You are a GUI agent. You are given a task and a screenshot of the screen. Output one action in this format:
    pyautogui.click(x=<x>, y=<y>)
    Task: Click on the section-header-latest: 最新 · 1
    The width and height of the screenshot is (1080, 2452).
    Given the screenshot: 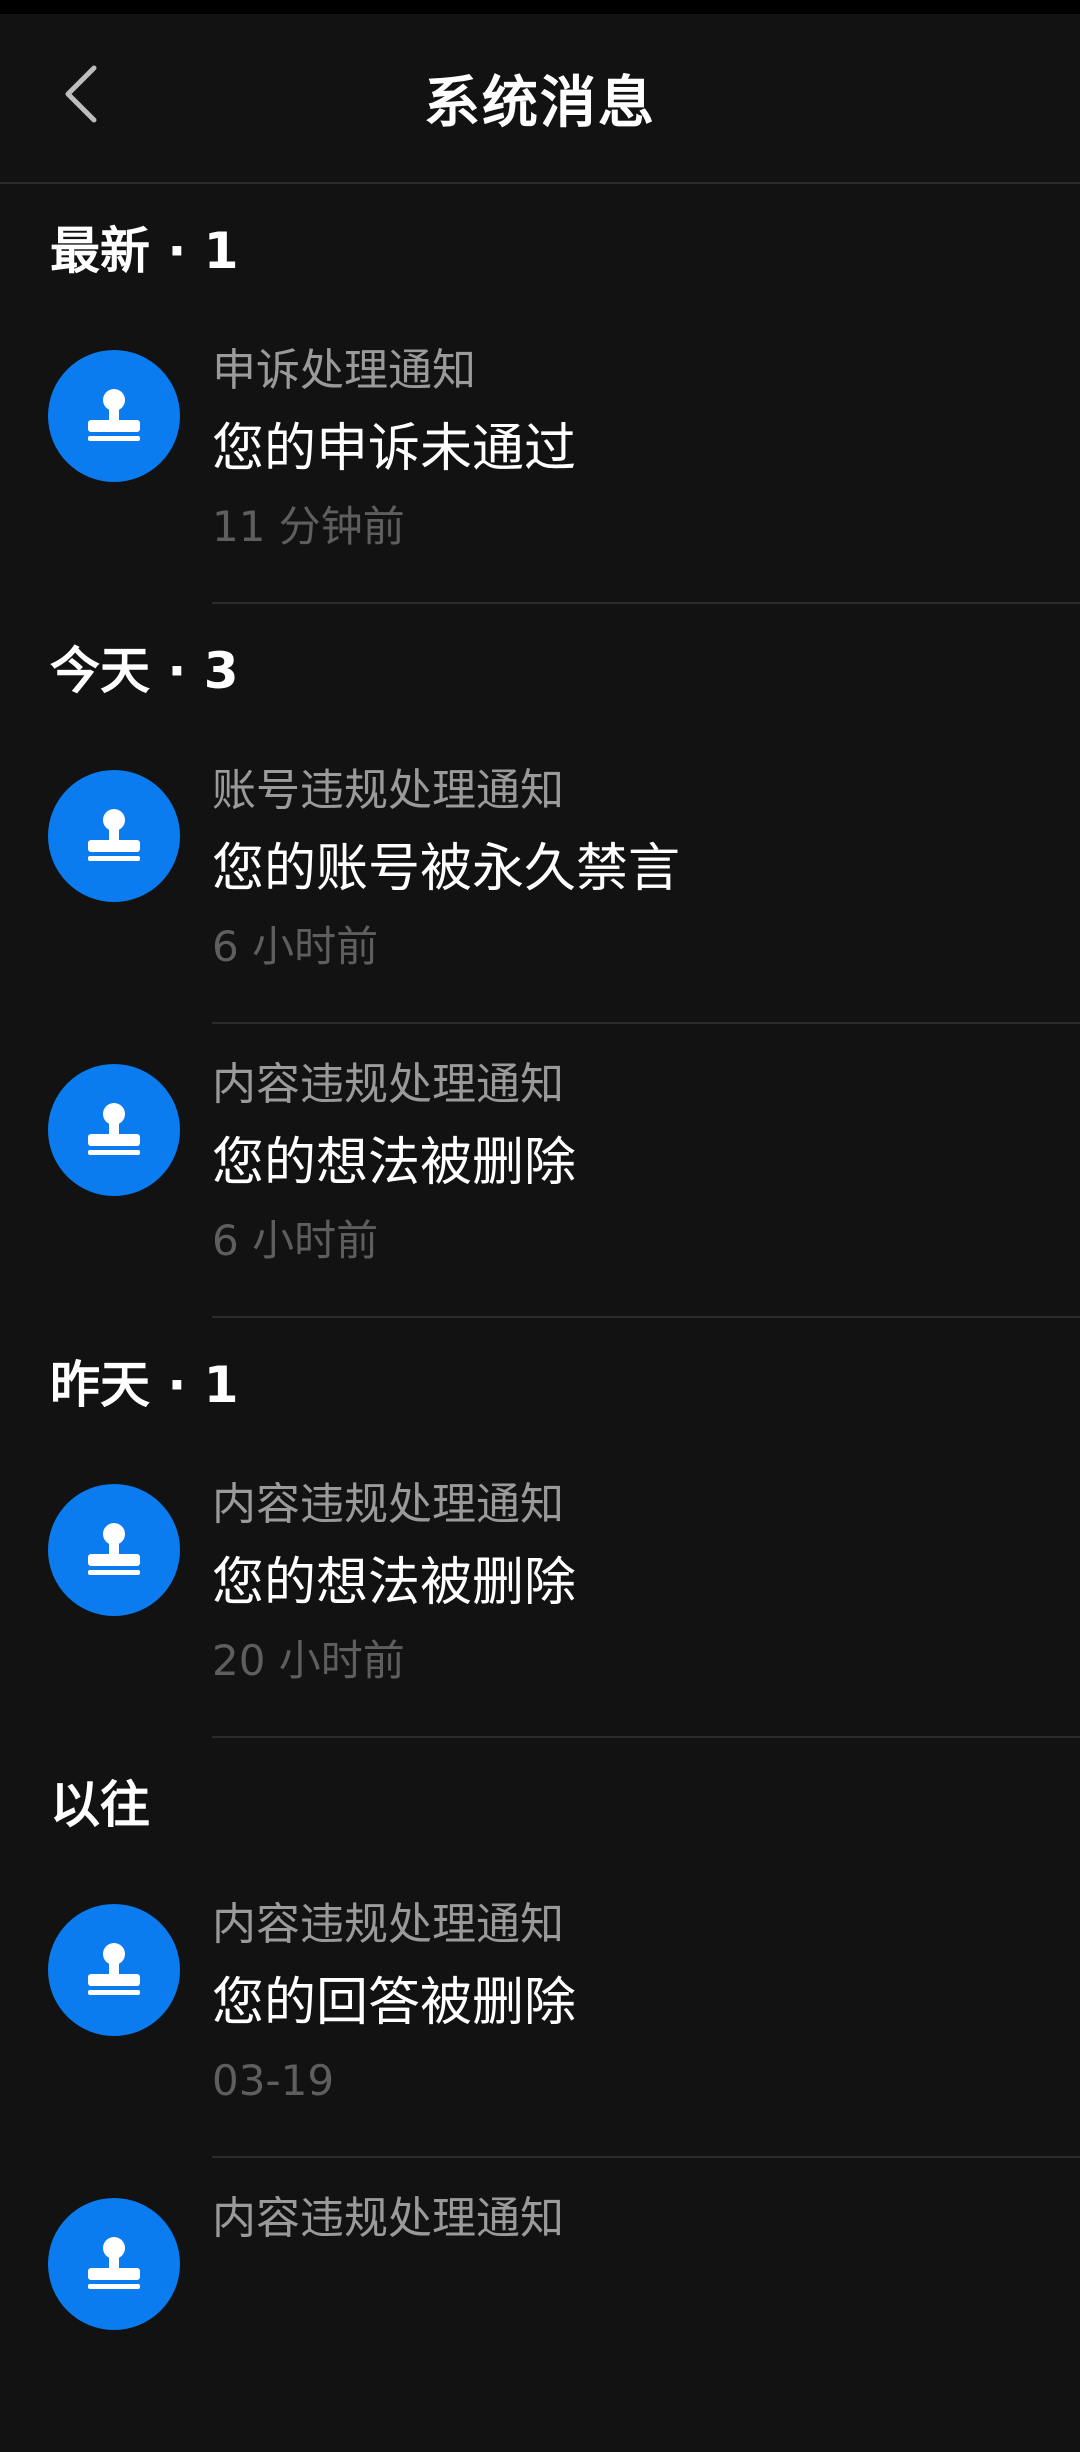 What is the action you would take?
    pyautogui.click(x=144, y=251)
    